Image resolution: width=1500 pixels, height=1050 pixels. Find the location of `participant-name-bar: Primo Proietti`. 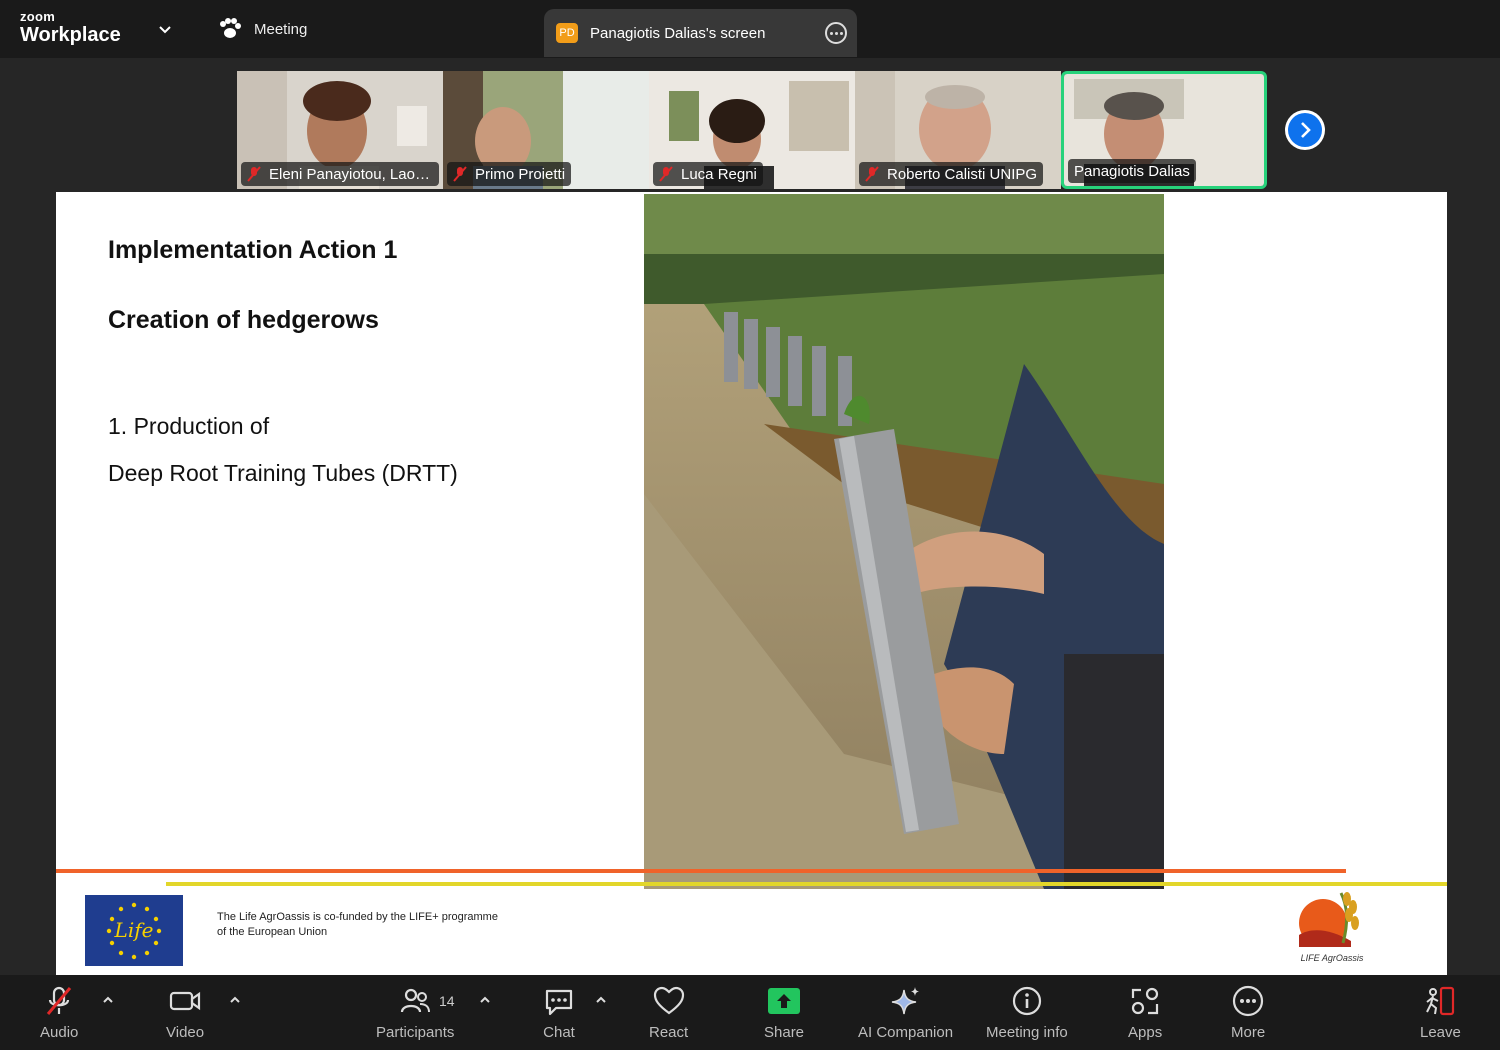

participant-name-bar: Primo Proietti is located at coordinates (509, 174).